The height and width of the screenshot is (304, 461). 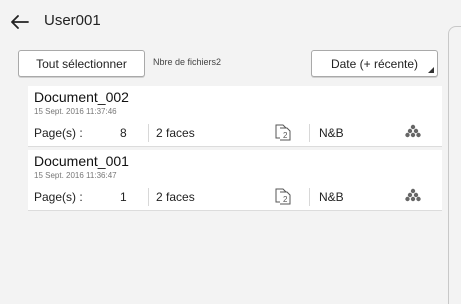 What do you see at coordinates (81, 97) in the screenshot?
I see `document-name: Document_002` at bounding box center [81, 97].